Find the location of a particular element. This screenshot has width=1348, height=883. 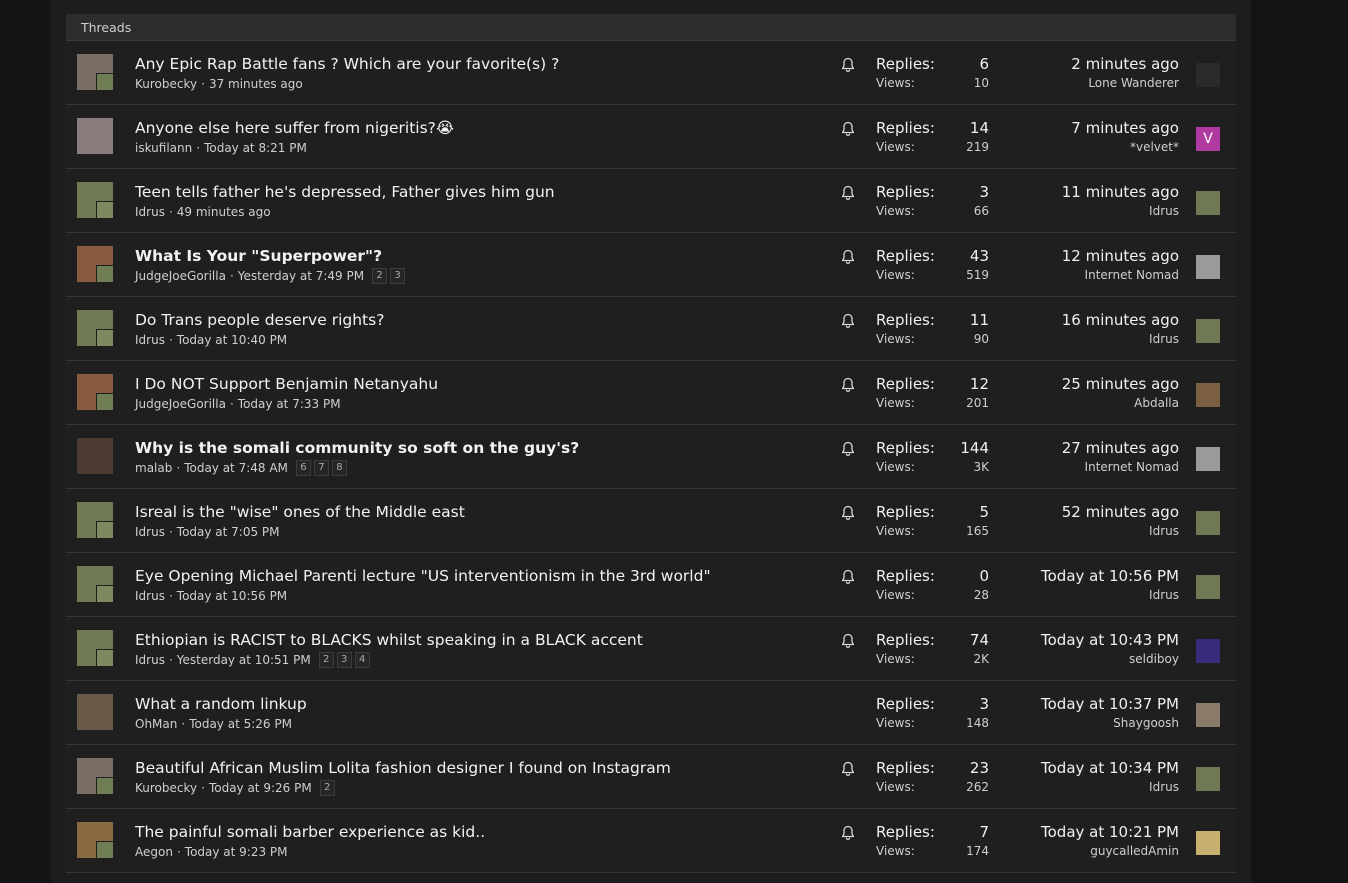

last-post-time: 25 minutes ago is located at coordinates (1120, 384).